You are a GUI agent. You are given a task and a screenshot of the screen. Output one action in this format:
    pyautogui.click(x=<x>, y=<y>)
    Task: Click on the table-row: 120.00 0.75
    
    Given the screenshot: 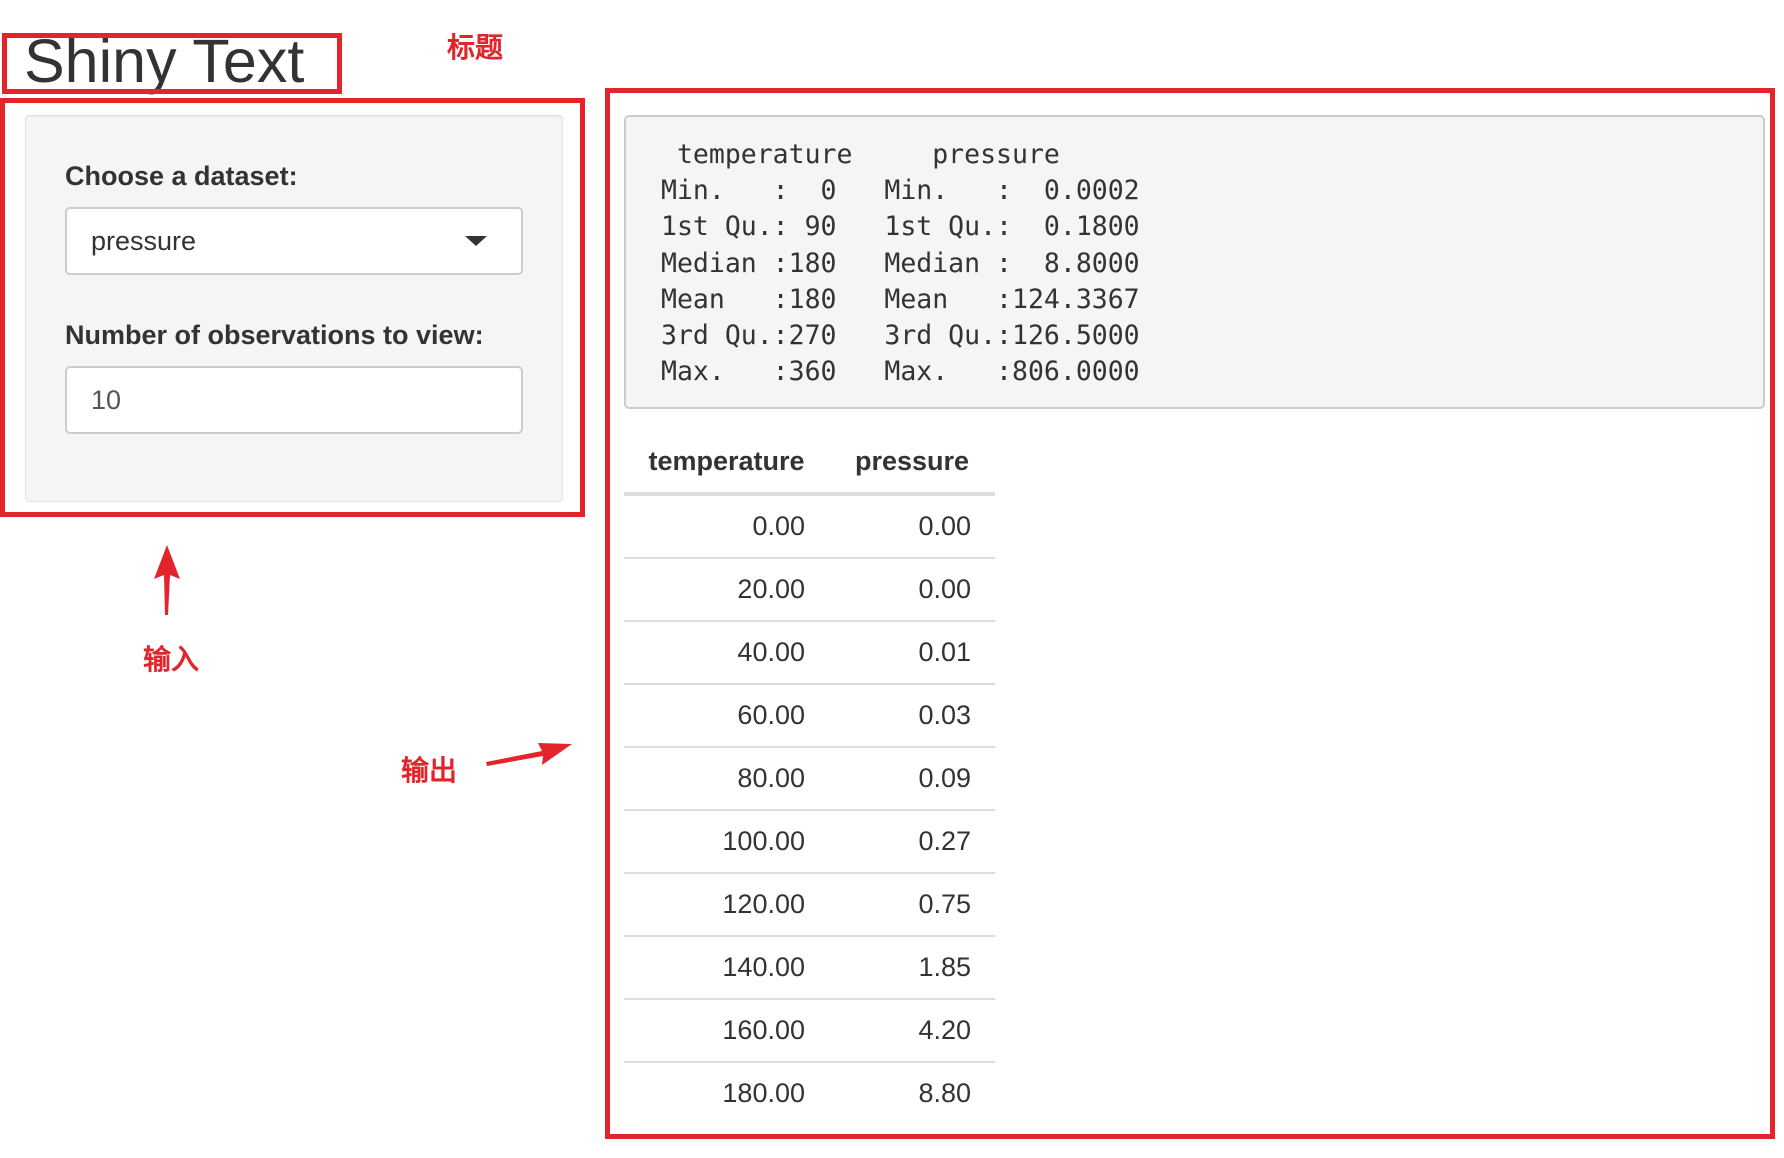 What is the action you would take?
    pyautogui.click(x=809, y=905)
    